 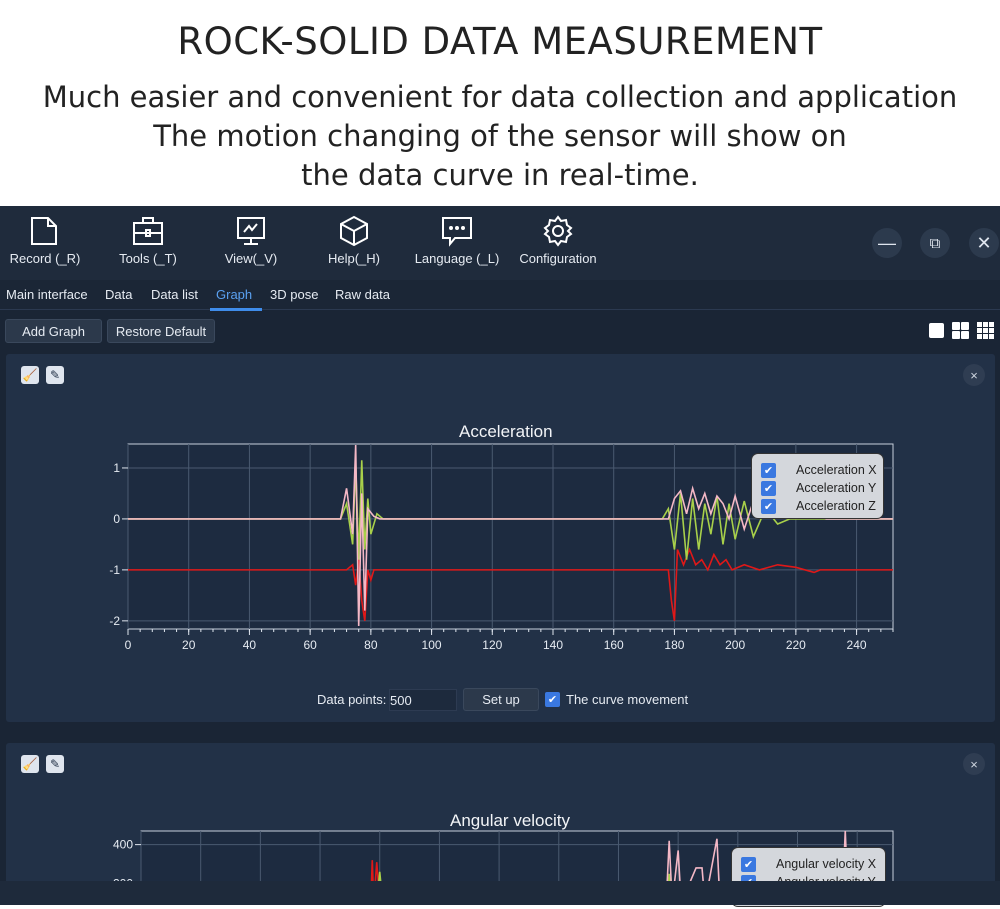 I want to click on x-tick-label: 140, so click(x=553, y=645).